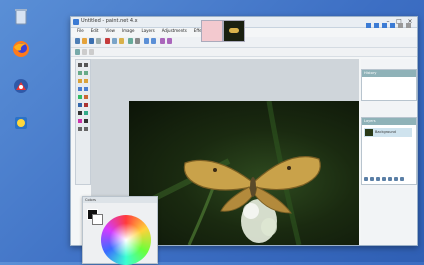 This screenshot has height=265, width=424. What do you see at coordinates (174, 32) in the screenshot?
I see `menu-adjustments: Adjustments` at bounding box center [174, 32].